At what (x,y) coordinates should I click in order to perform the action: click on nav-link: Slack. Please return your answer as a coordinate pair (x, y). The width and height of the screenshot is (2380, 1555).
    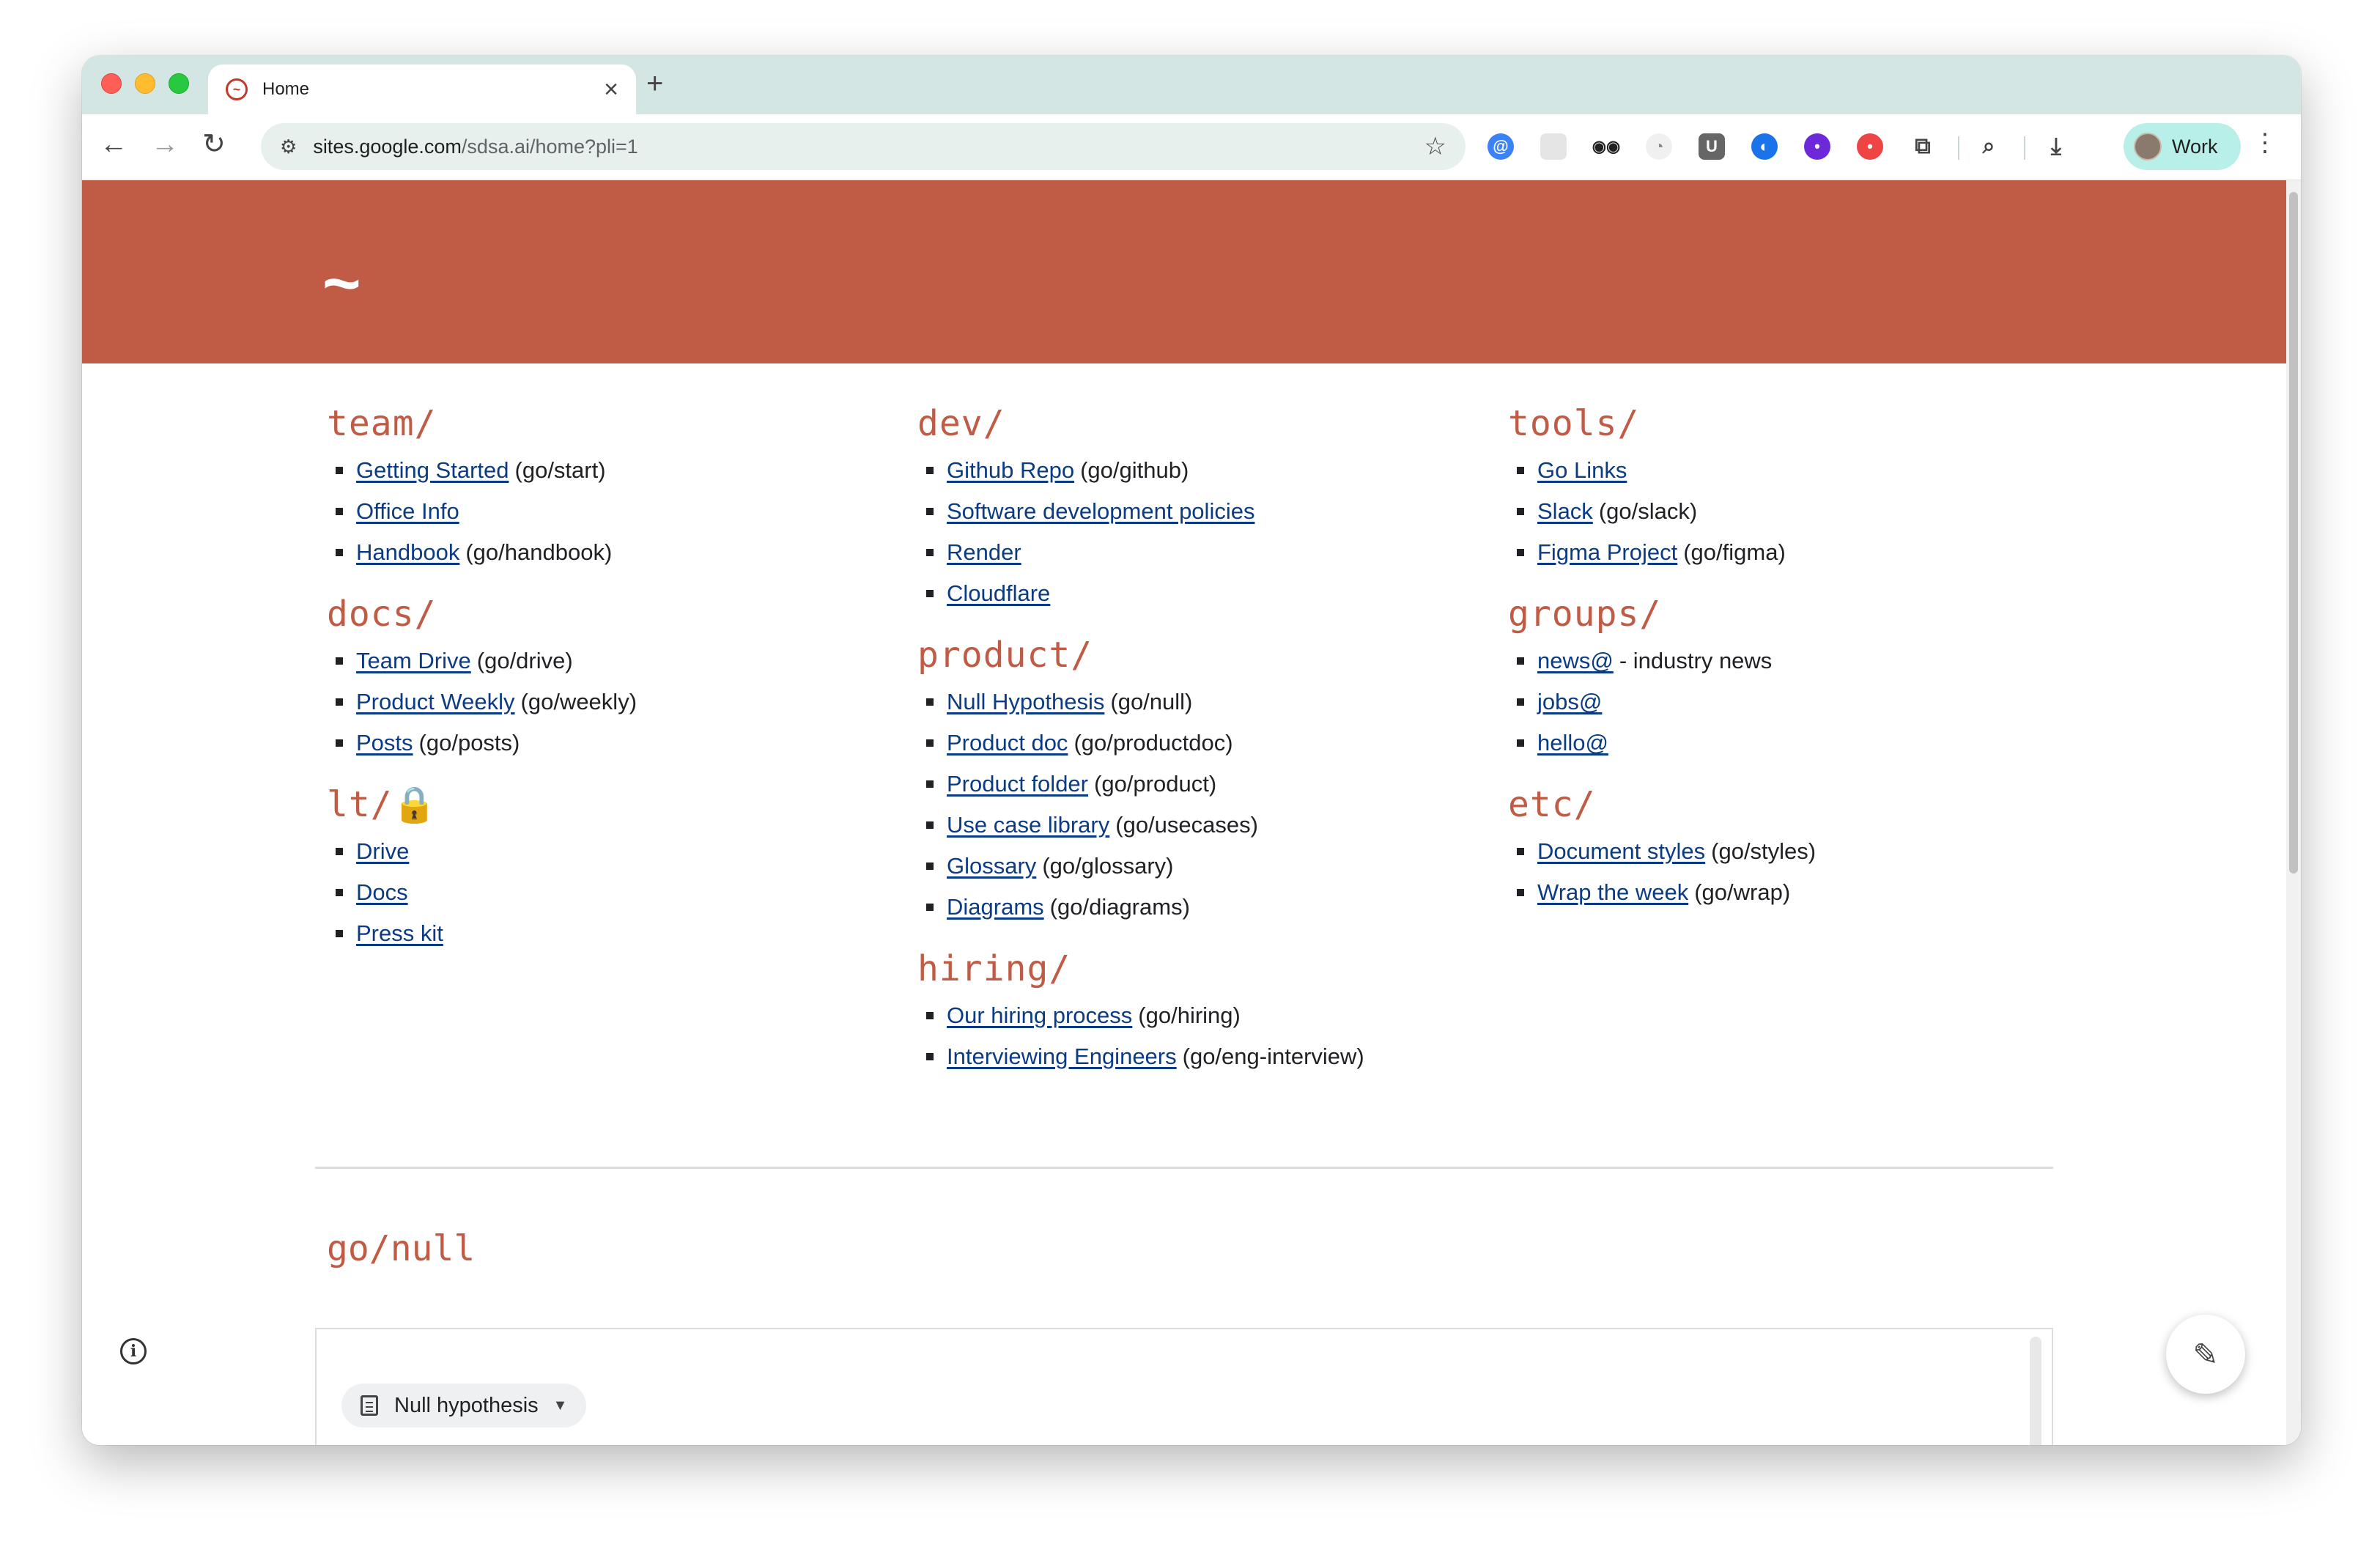
    Looking at the image, I should click on (1565, 511).